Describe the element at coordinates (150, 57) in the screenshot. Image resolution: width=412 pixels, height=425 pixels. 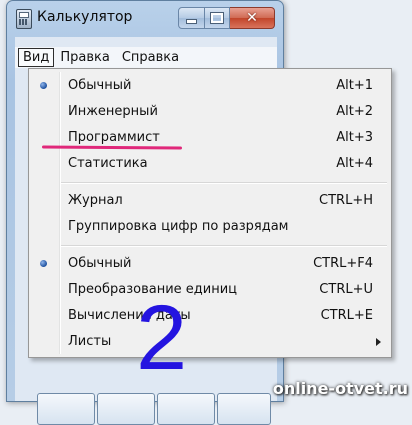
I see `menu-help: Справка` at that location.